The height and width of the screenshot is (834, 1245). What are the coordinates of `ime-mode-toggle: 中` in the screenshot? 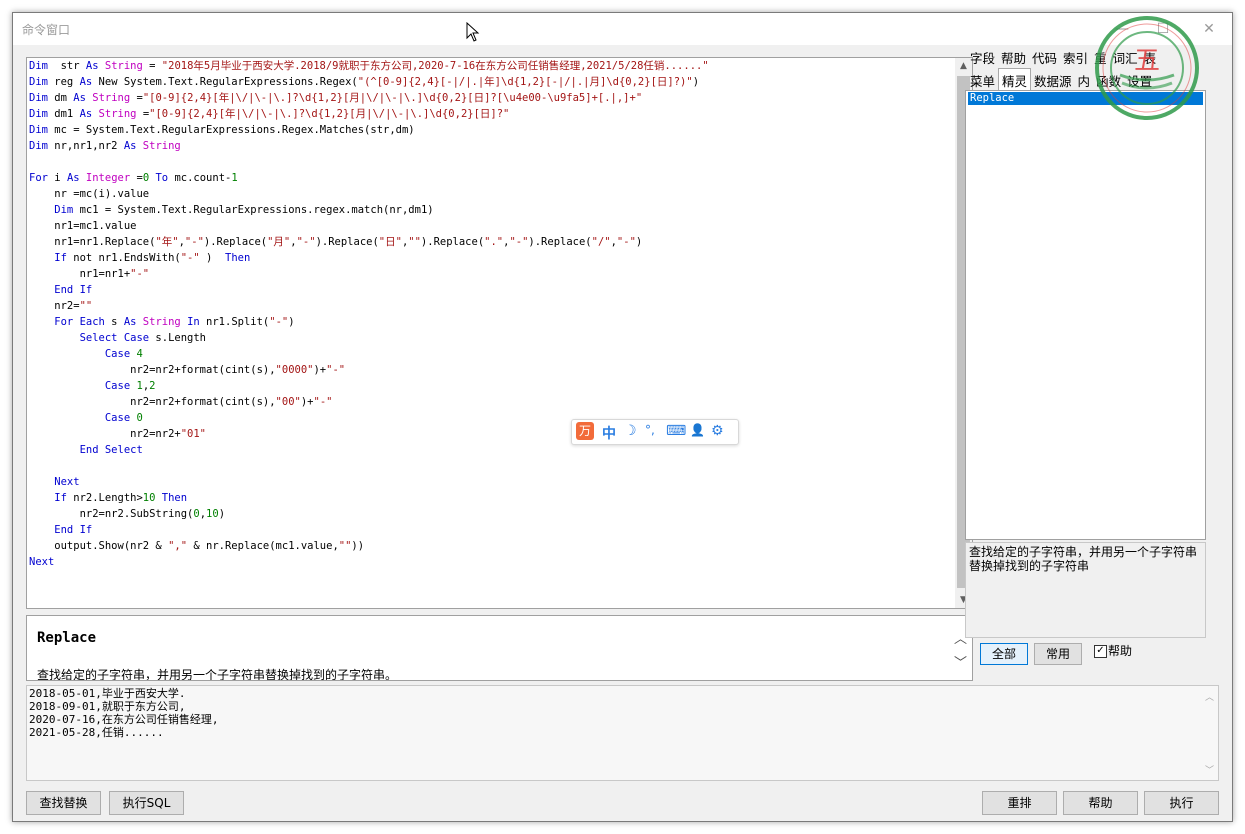 It's located at (609, 433).